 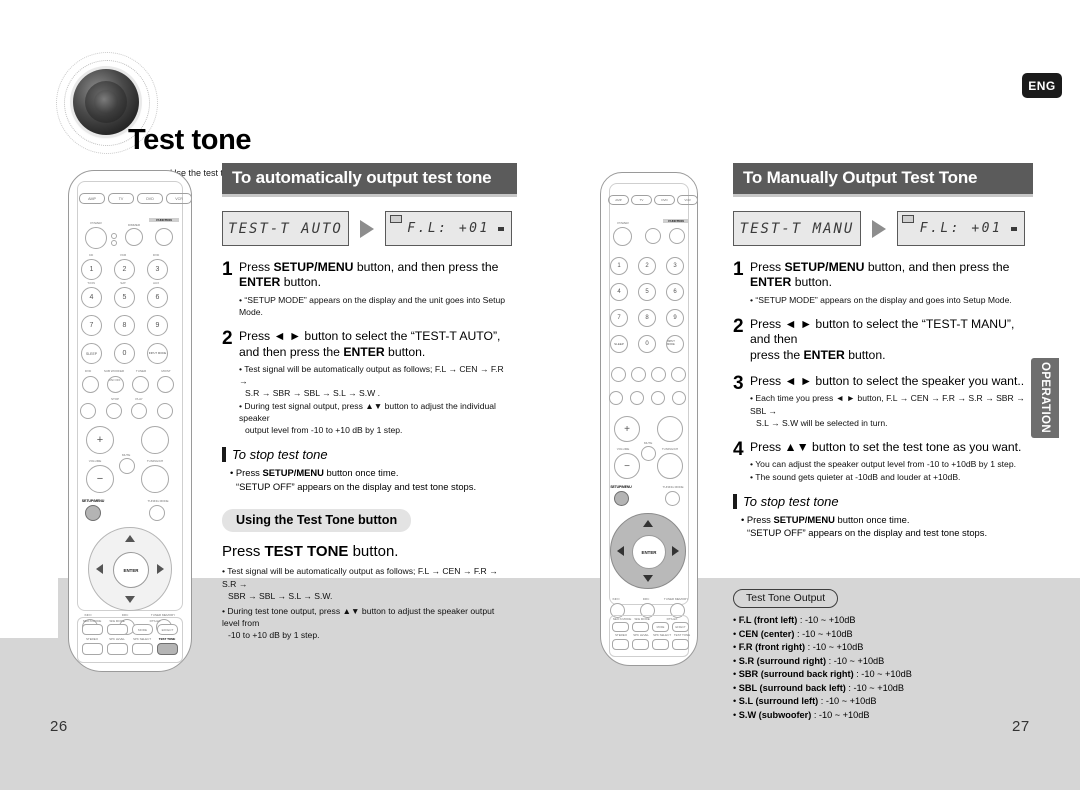 I want to click on speaker-label: S.R (surround right), so click(x=782, y=660).